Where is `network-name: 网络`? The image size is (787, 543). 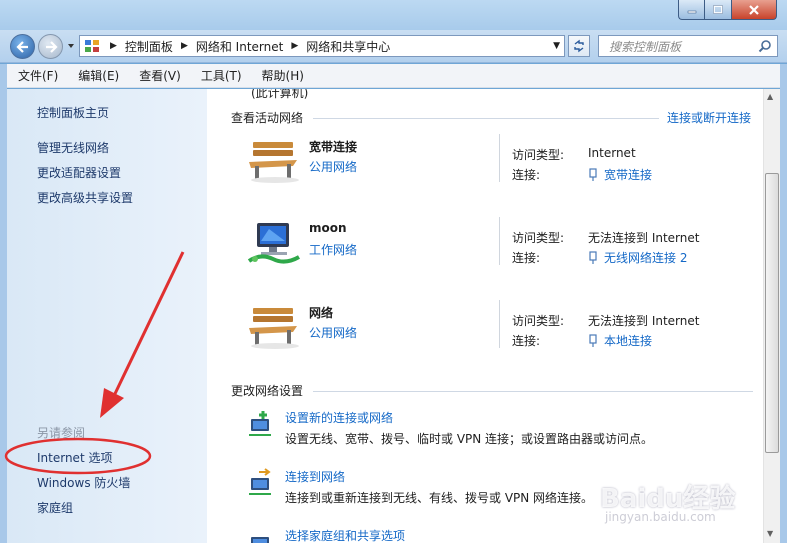
network-name: 网络 is located at coordinates (321, 313).